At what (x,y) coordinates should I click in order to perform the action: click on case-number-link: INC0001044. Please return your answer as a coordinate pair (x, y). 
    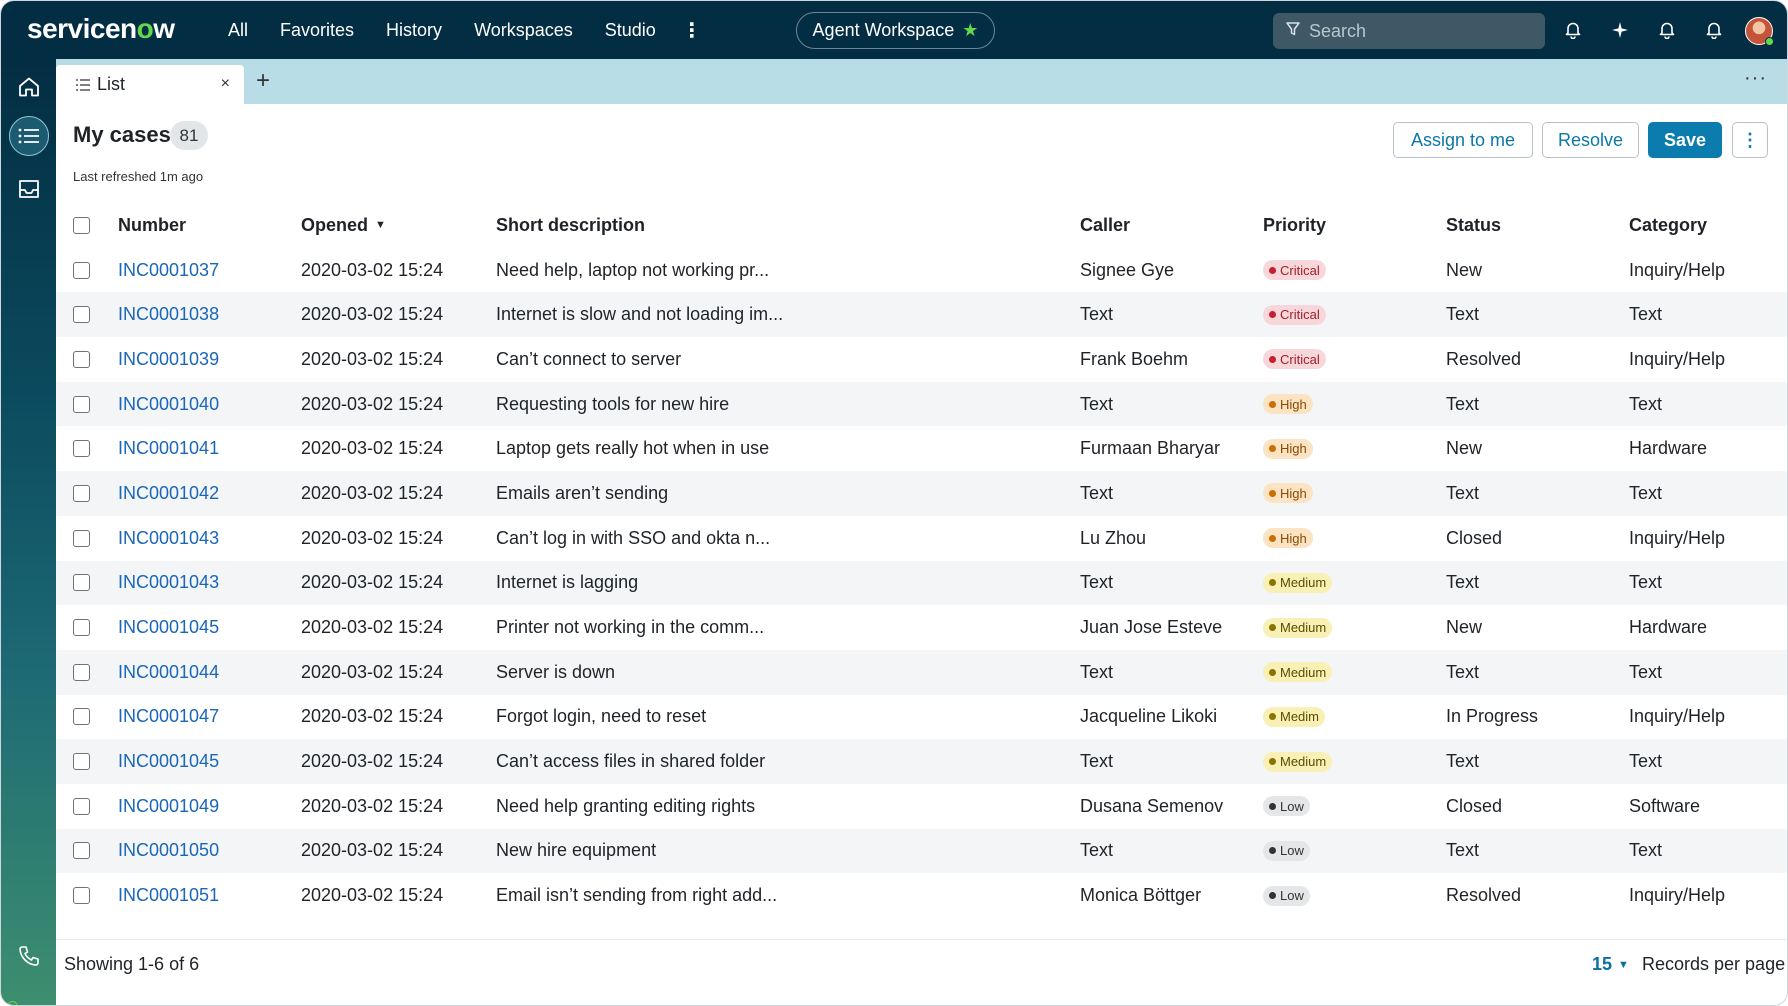
    Looking at the image, I should click on (168, 672).